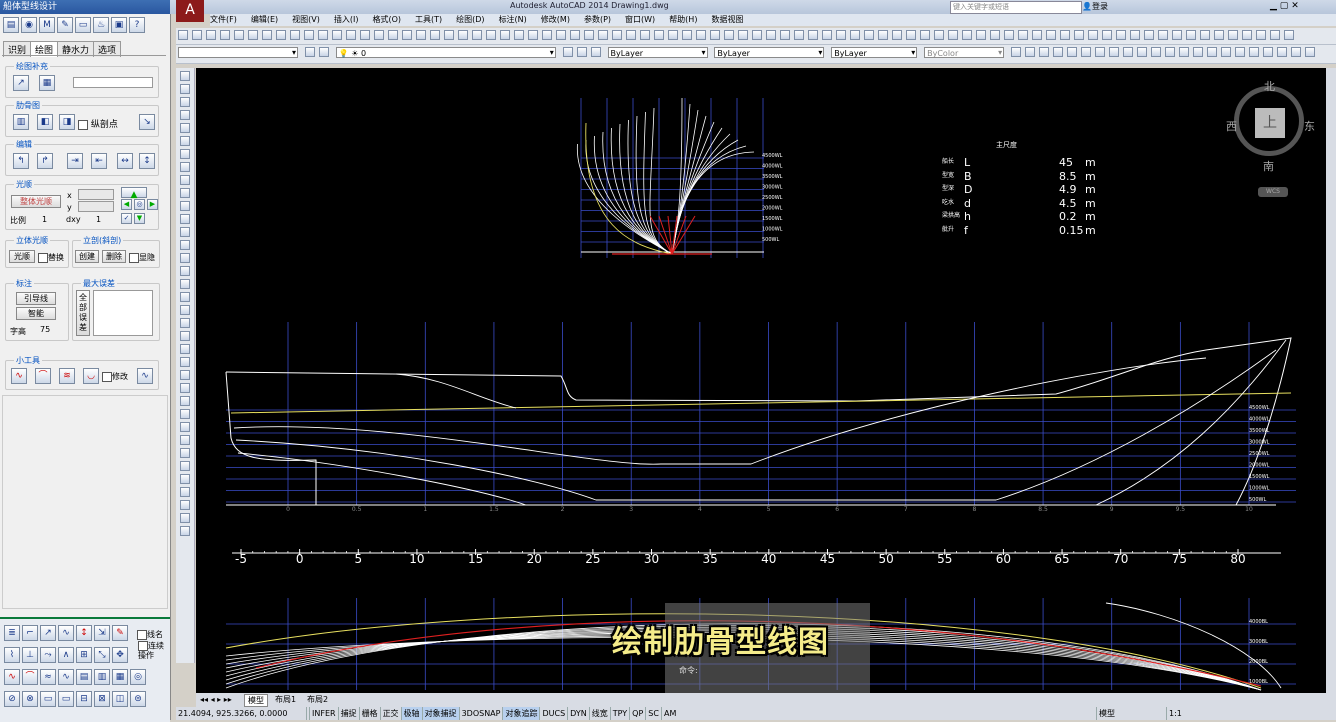 The width and height of the screenshot is (1336, 722). What do you see at coordinates (589, 35) in the screenshot?
I see `standard-tool-30-icon` at bounding box center [589, 35].